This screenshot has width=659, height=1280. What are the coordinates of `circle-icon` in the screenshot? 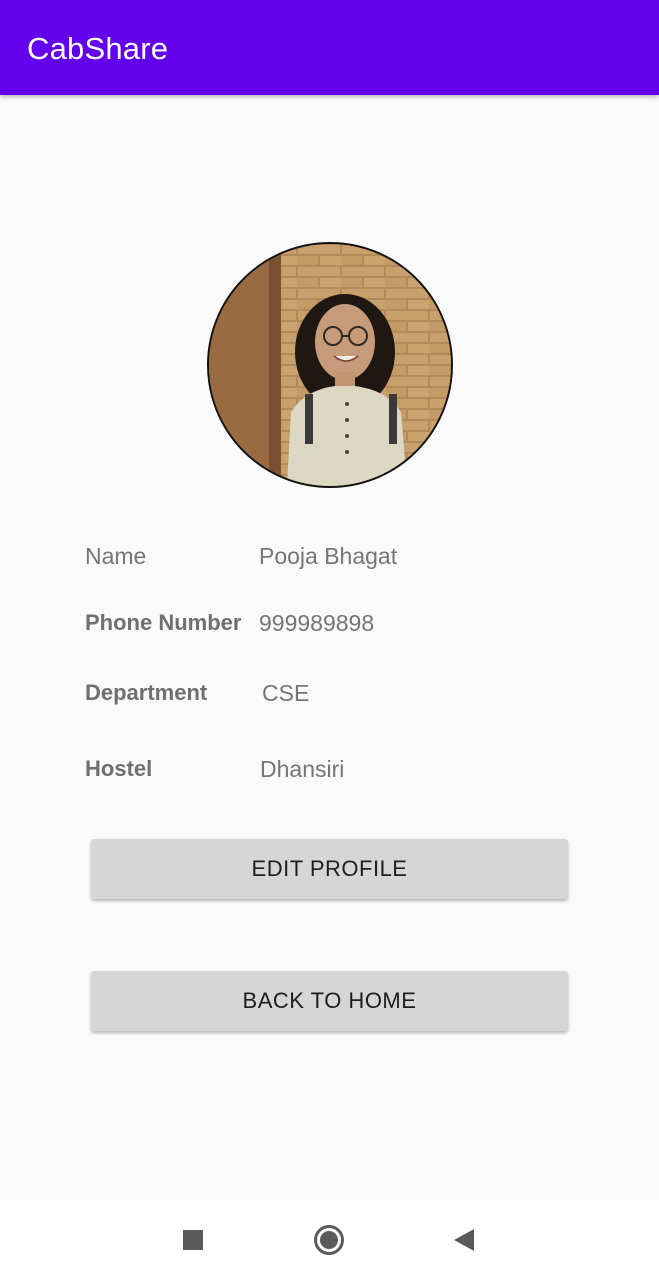 It's located at (329, 1240).